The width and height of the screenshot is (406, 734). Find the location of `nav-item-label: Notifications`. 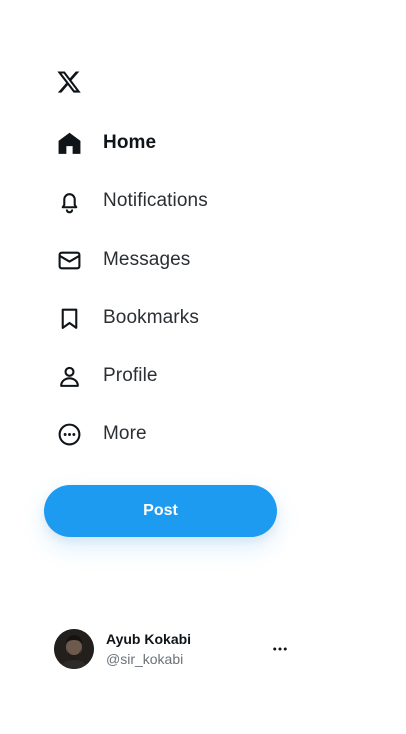

nav-item-label: Notifications is located at coordinates (155, 200).